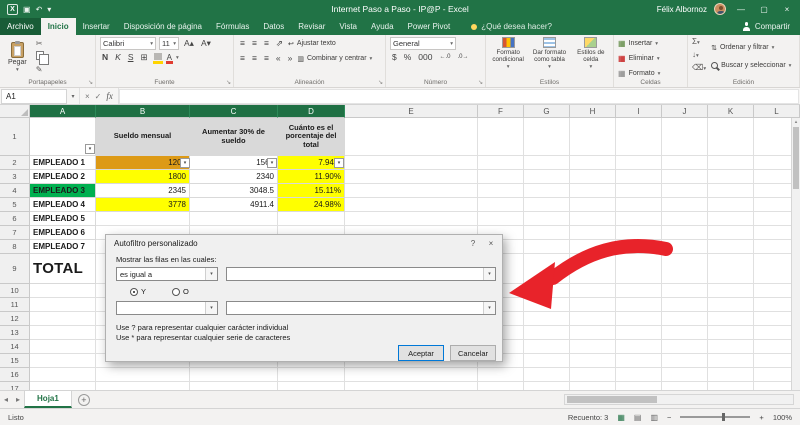  I want to click on dialog-help-button: ?, so click(473, 243).